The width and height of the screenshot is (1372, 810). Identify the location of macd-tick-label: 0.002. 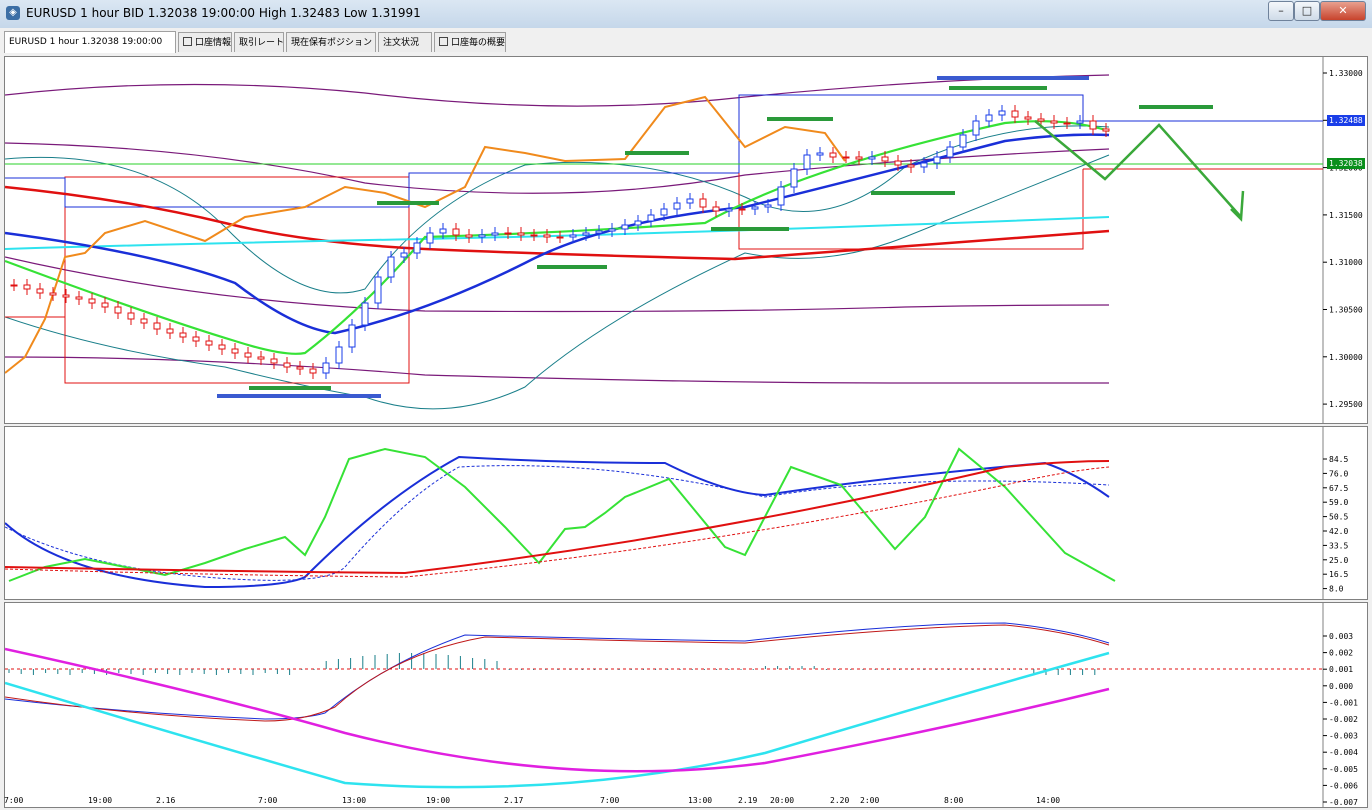
(1341, 653).